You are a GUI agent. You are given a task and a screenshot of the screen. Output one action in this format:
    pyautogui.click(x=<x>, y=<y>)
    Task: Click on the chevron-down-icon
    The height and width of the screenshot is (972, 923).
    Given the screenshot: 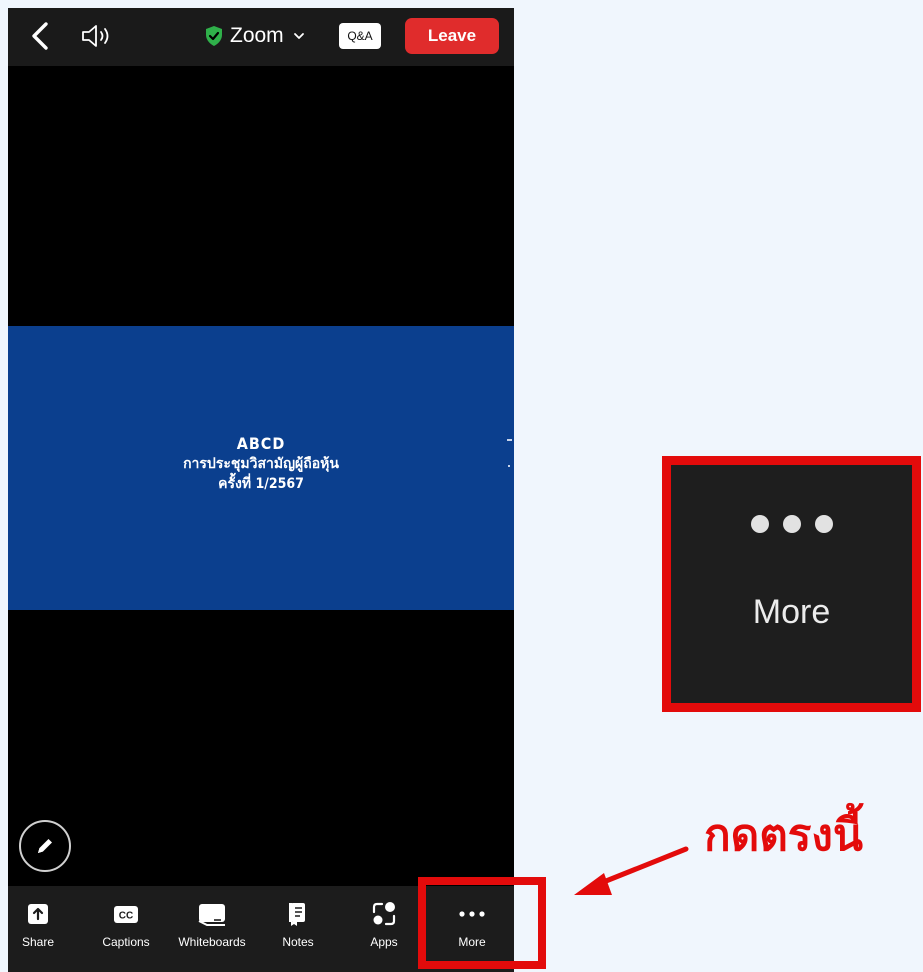 What is the action you would take?
    pyautogui.click(x=298, y=36)
    